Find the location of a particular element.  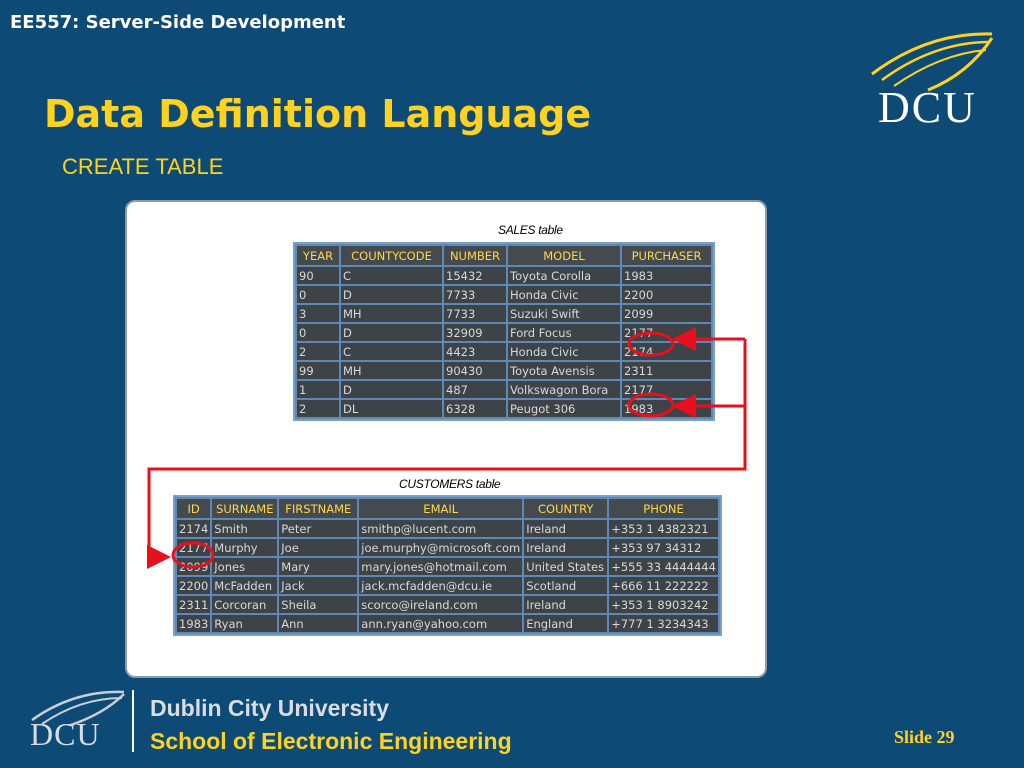

slide-subtitle: CREATE TABLE is located at coordinates (143, 166).